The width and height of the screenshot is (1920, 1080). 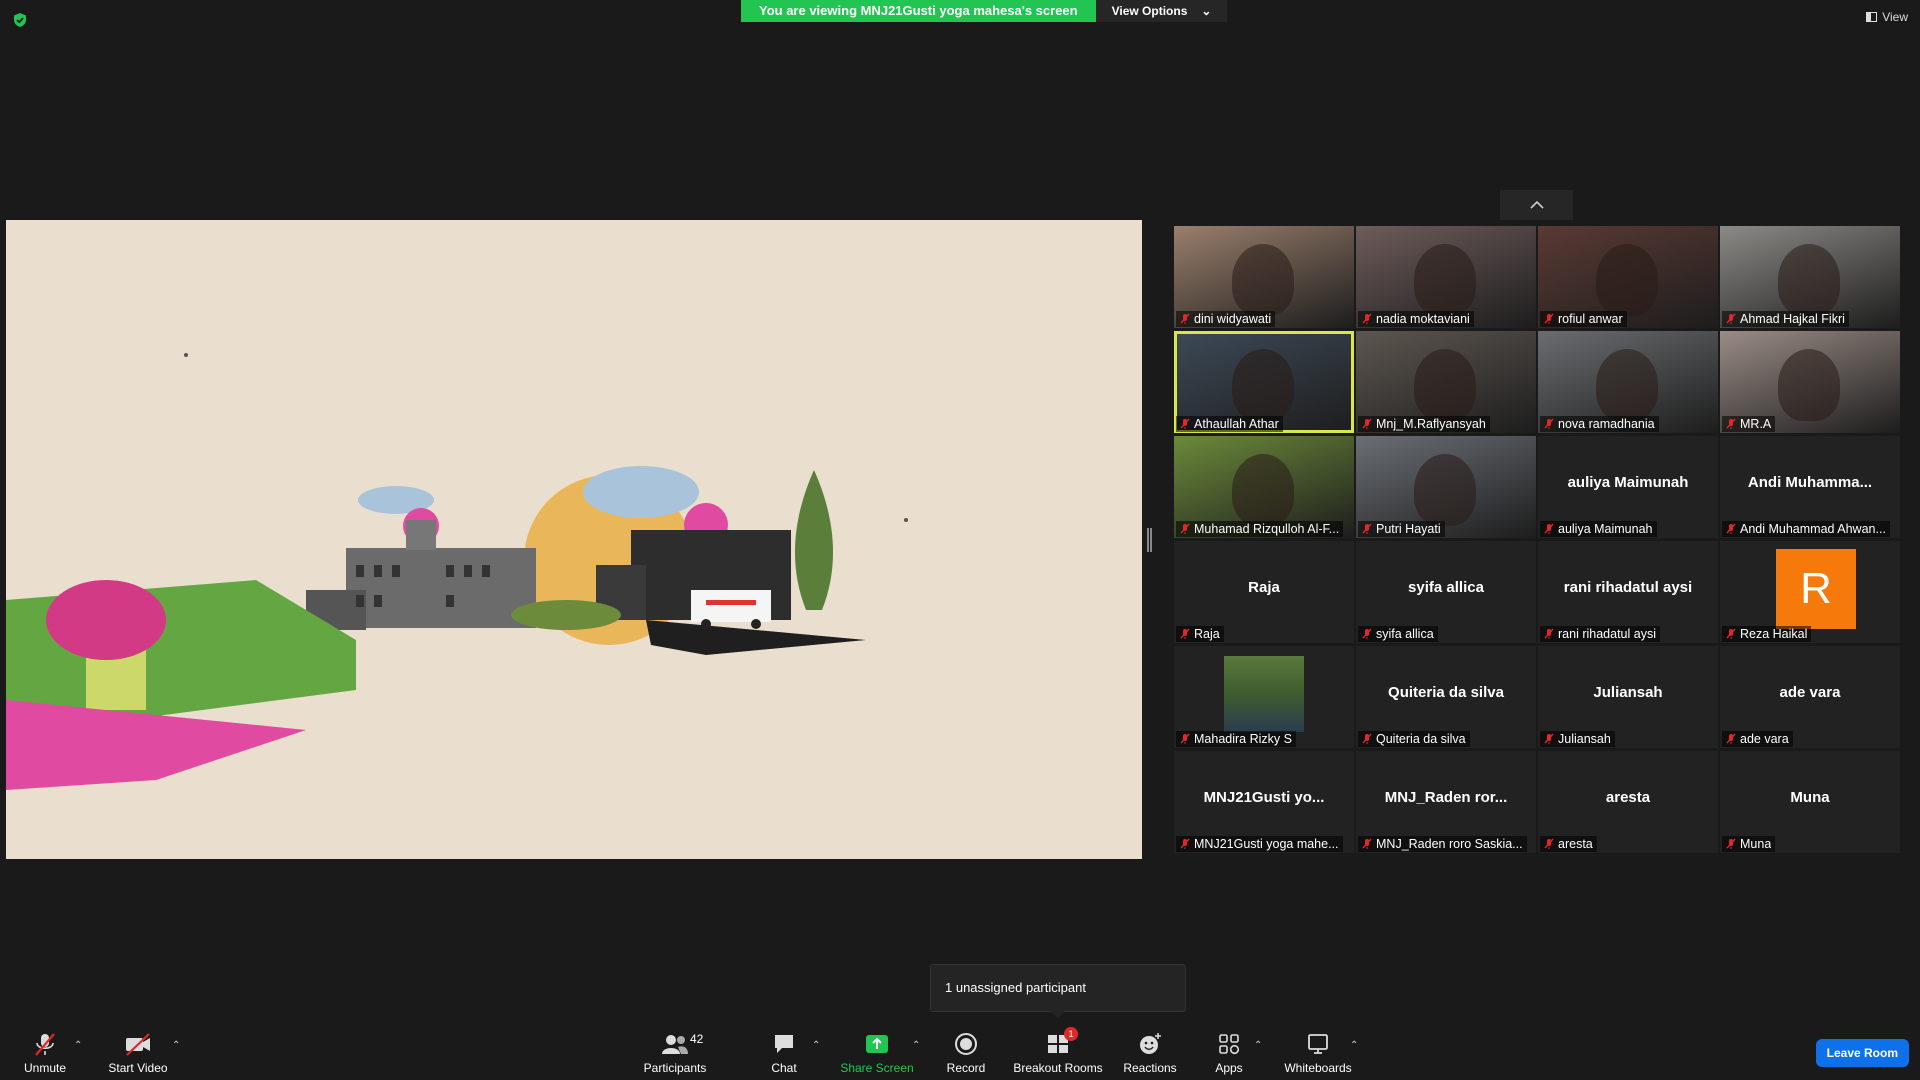 What do you see at coordinates (1446, 487) in the screenshot?
I see `participant-tile: Putri Hayati` at bounding box center [1446, 487].